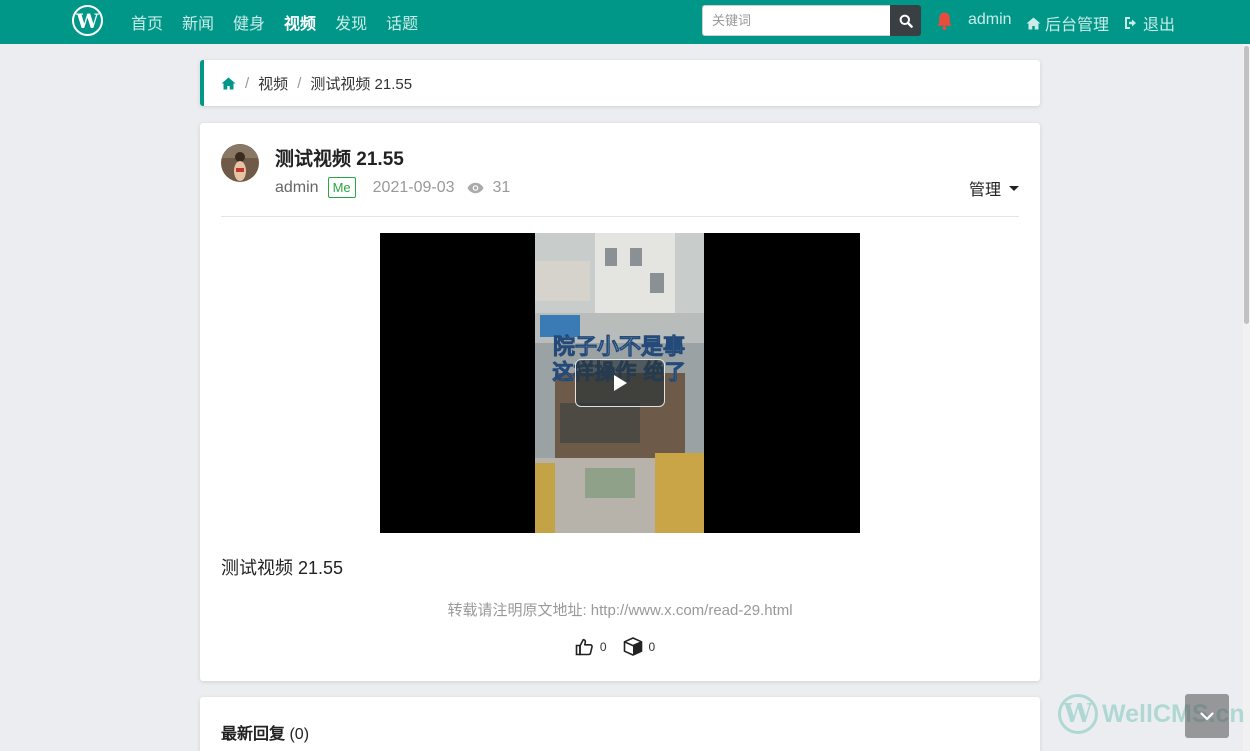 The image size is (1250, 751). Describe the element at coordinates (1159, 25) in the screenshot. I see `logout-label: 退出` at that location.